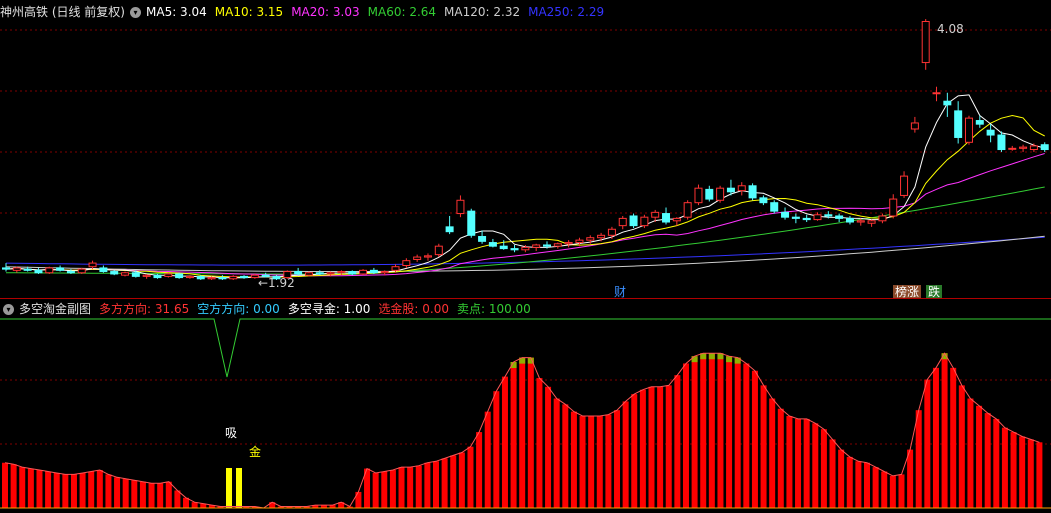 This screenshot has width=1051, height=513. I want to click on finance-event-label: 财, so click(620, 292).